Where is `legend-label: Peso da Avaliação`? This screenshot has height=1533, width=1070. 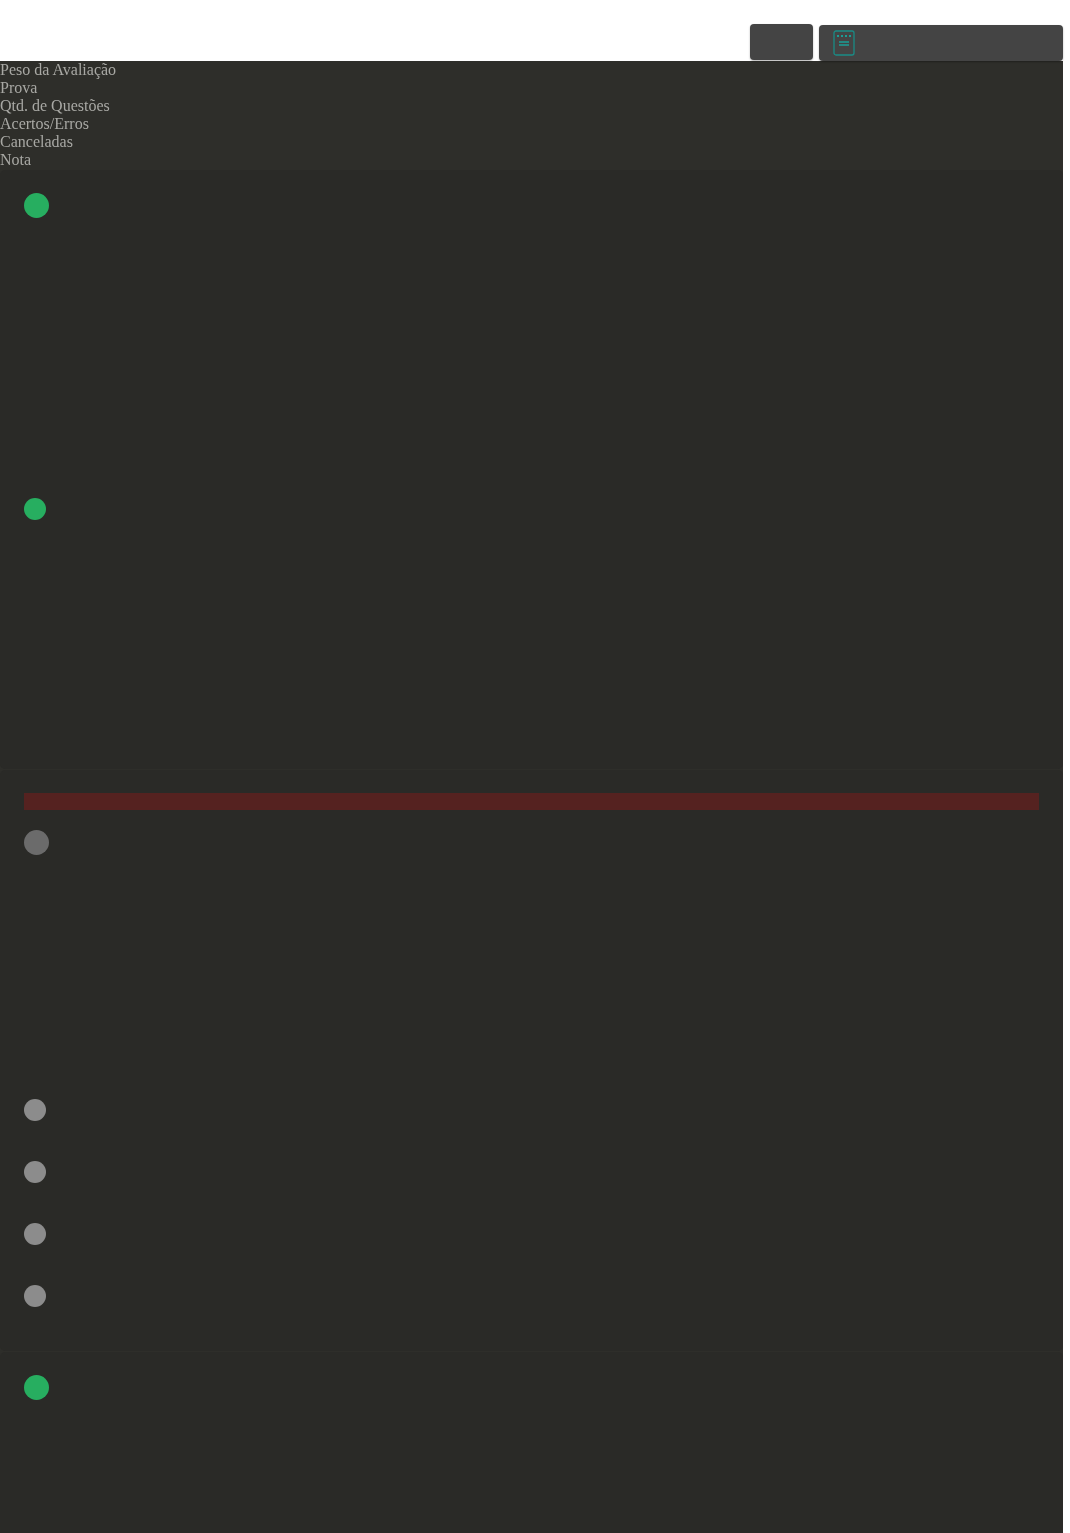 legend-label: Peso da Avaliação is located at coordinates (58, 70).